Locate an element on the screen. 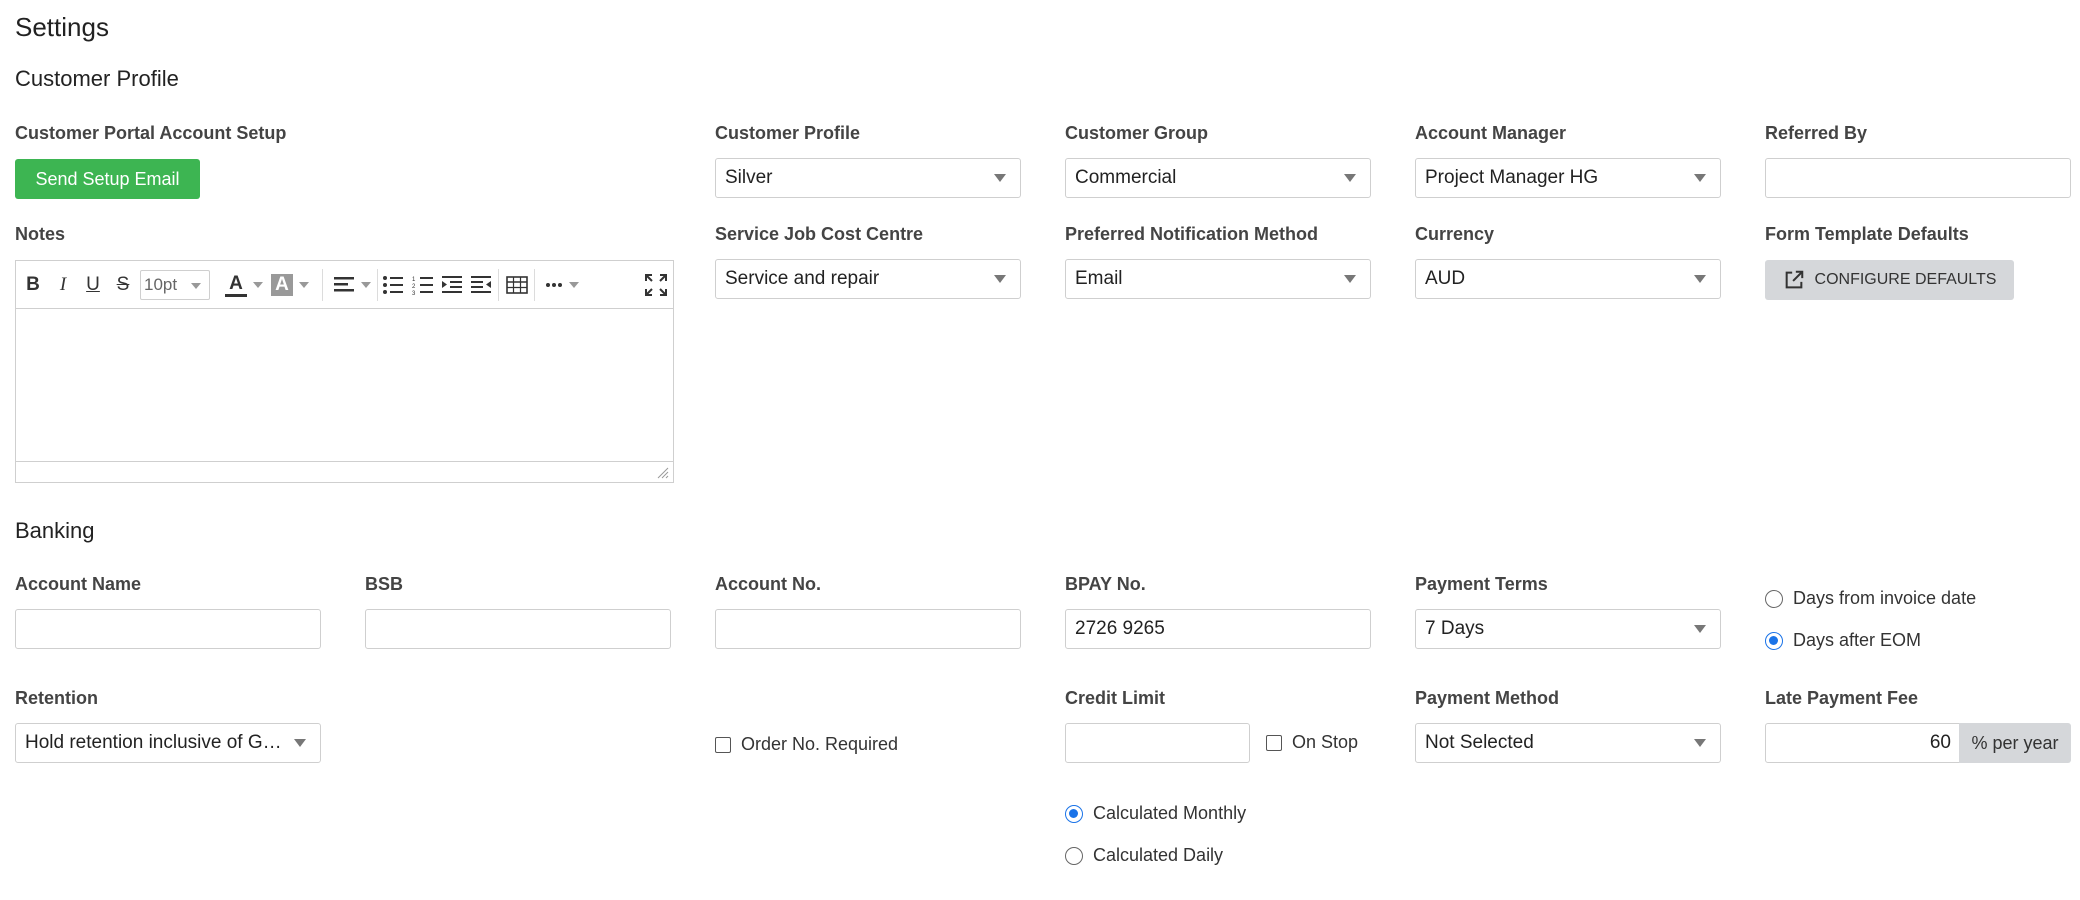 The height and width of the screenshot is (900, 2080). customer-group-select: Commercial is located at coordinates (1218, 178).